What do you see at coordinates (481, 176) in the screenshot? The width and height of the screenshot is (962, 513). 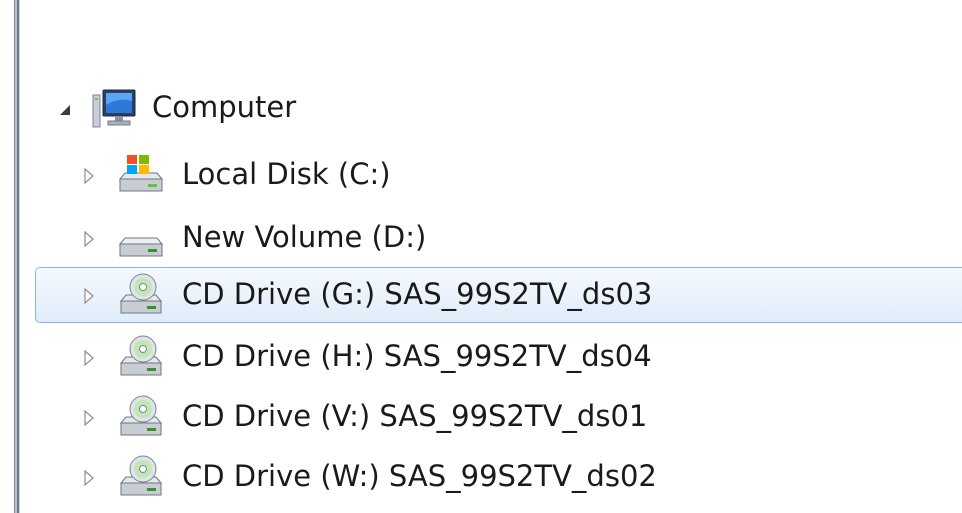 I see `tree-node-local-disk-c: Local Disk (C:)` at bounding box center [481, 176].